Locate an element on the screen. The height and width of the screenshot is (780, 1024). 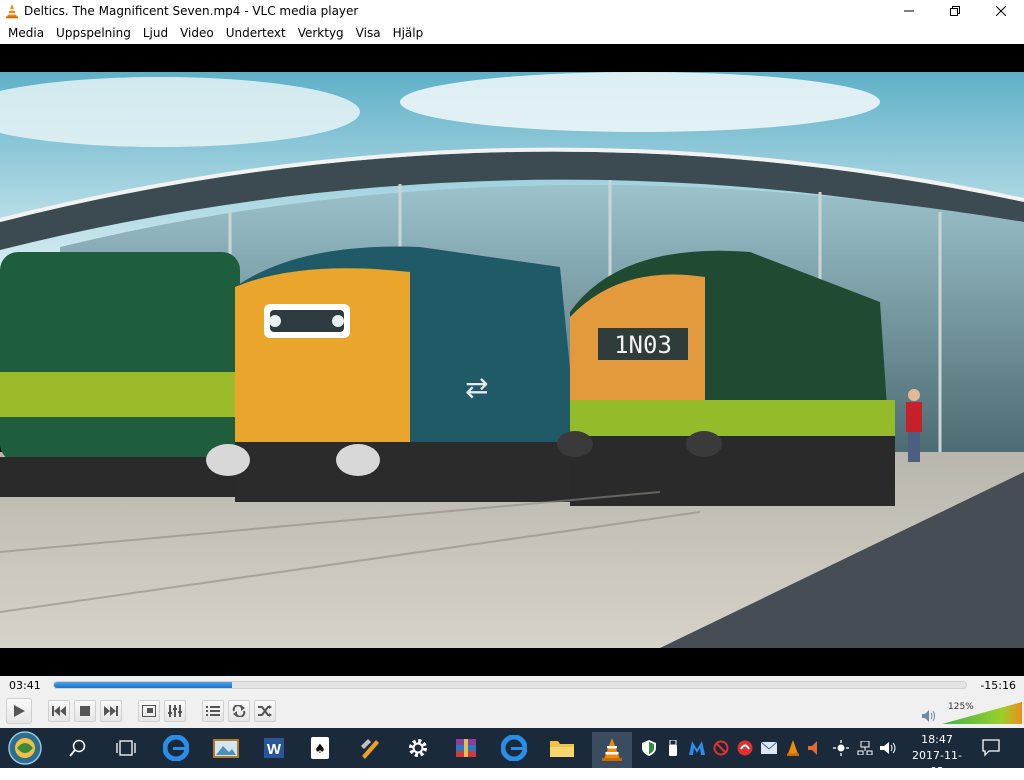
play-button is located at coordinates (19, 711).